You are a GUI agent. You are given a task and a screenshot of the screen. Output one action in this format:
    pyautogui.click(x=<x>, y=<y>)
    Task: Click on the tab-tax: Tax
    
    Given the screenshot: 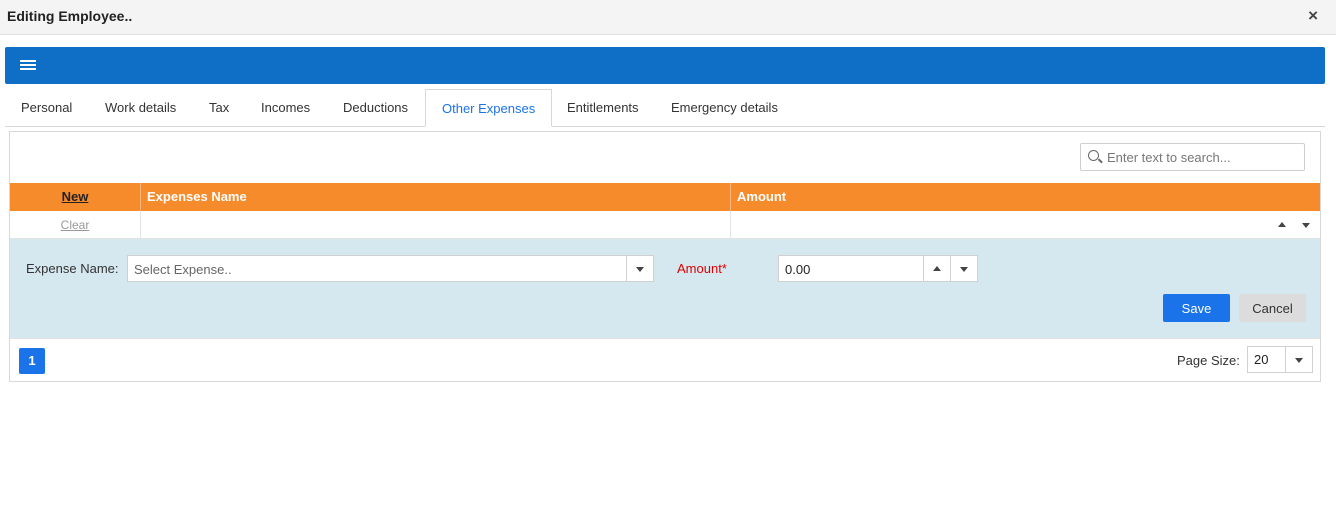 What is the action you would take?
    pyautogui.click(x=219, y=108)
    